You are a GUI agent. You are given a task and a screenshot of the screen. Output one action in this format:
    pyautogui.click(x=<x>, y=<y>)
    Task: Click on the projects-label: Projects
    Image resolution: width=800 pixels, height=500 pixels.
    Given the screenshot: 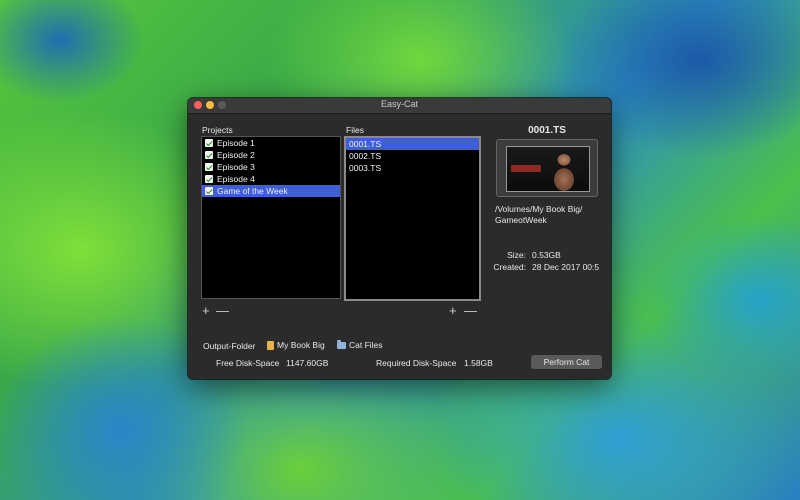 What is the action you would take?
    pyautogui.click(x=217, y=130)
    